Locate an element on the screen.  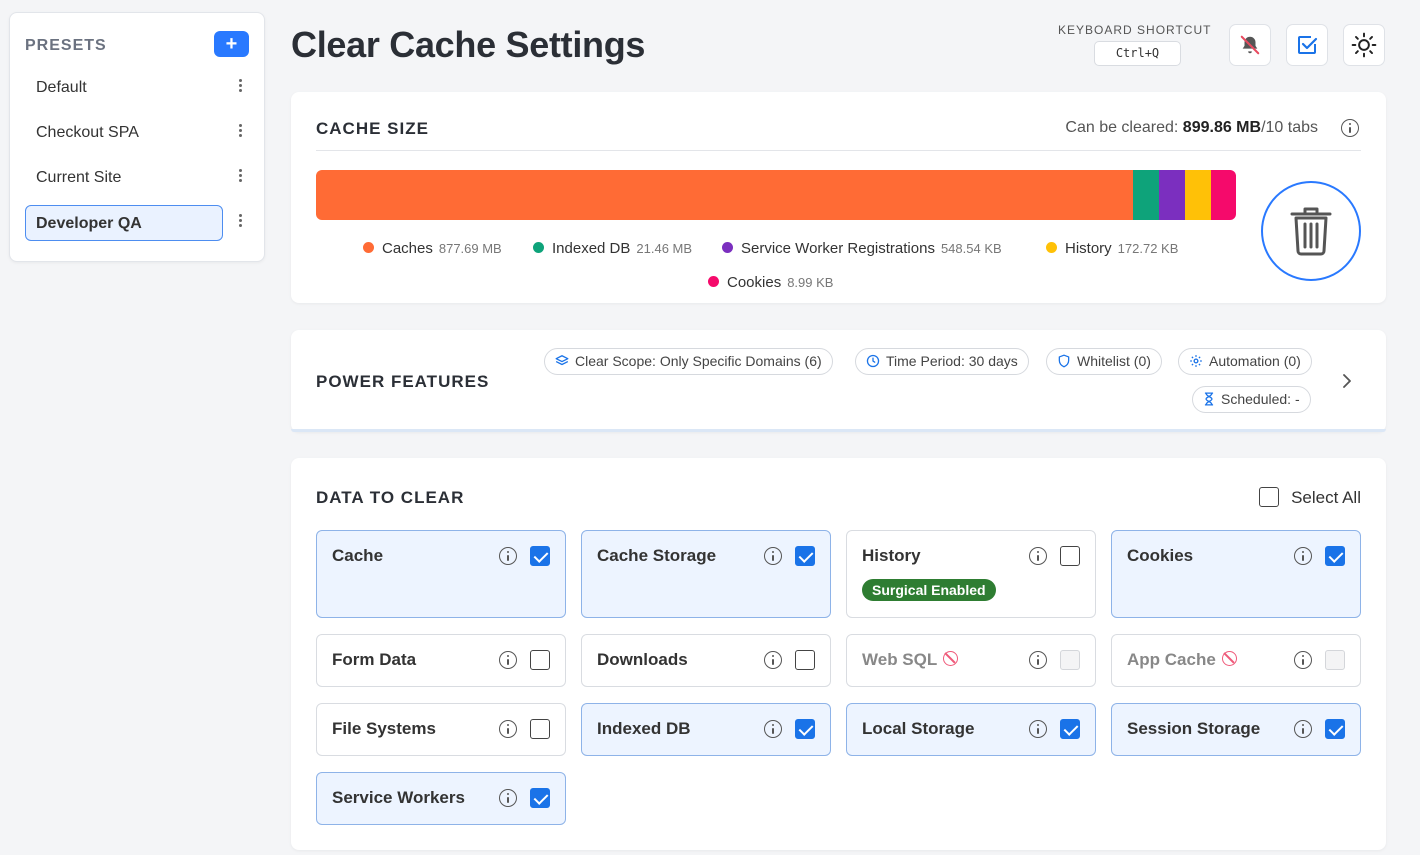
data-tile-cache: Cache is located at coordinates (441, 574).